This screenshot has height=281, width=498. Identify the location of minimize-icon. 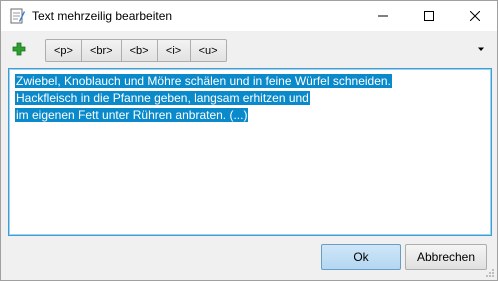
(383, 16).